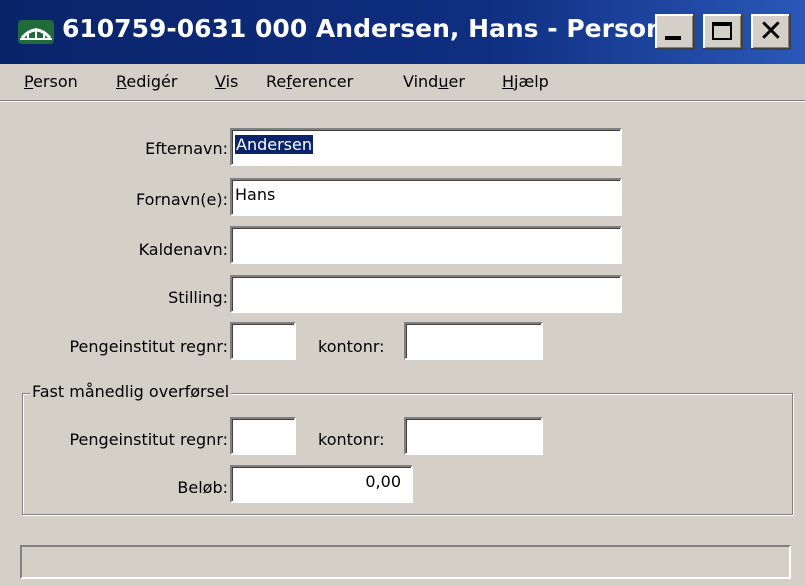  What do you see at coordinates (473, 341) in the screenshot?
I see `kontonr-field` at bounding box center [473, 341].